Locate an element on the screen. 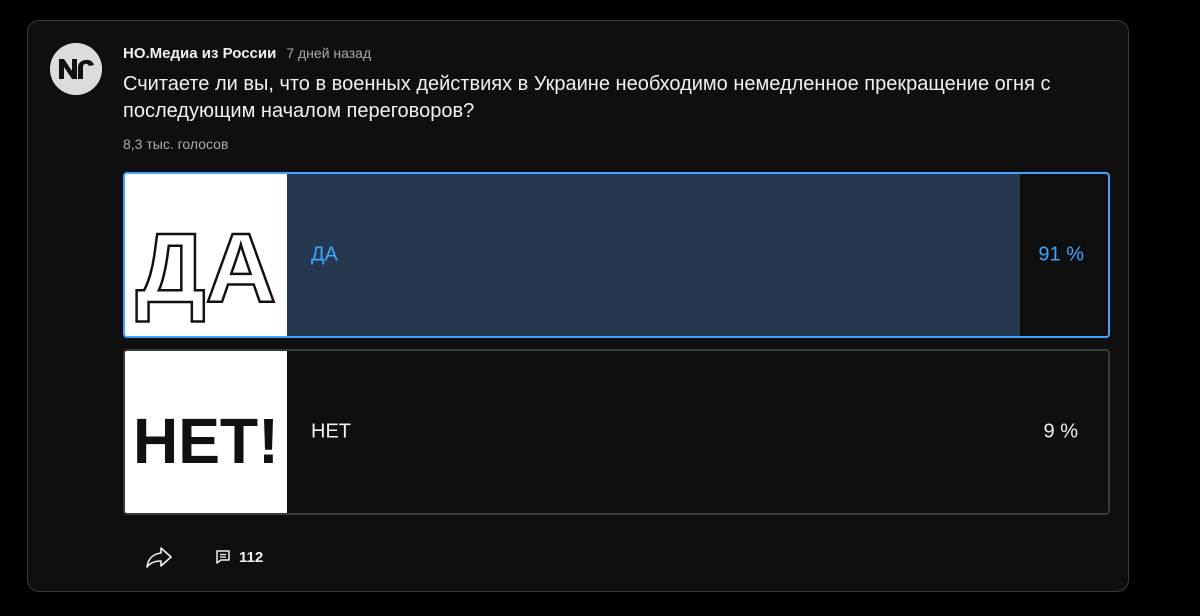  no-image-text: НЕТ! is located at coordinates (206, 441).